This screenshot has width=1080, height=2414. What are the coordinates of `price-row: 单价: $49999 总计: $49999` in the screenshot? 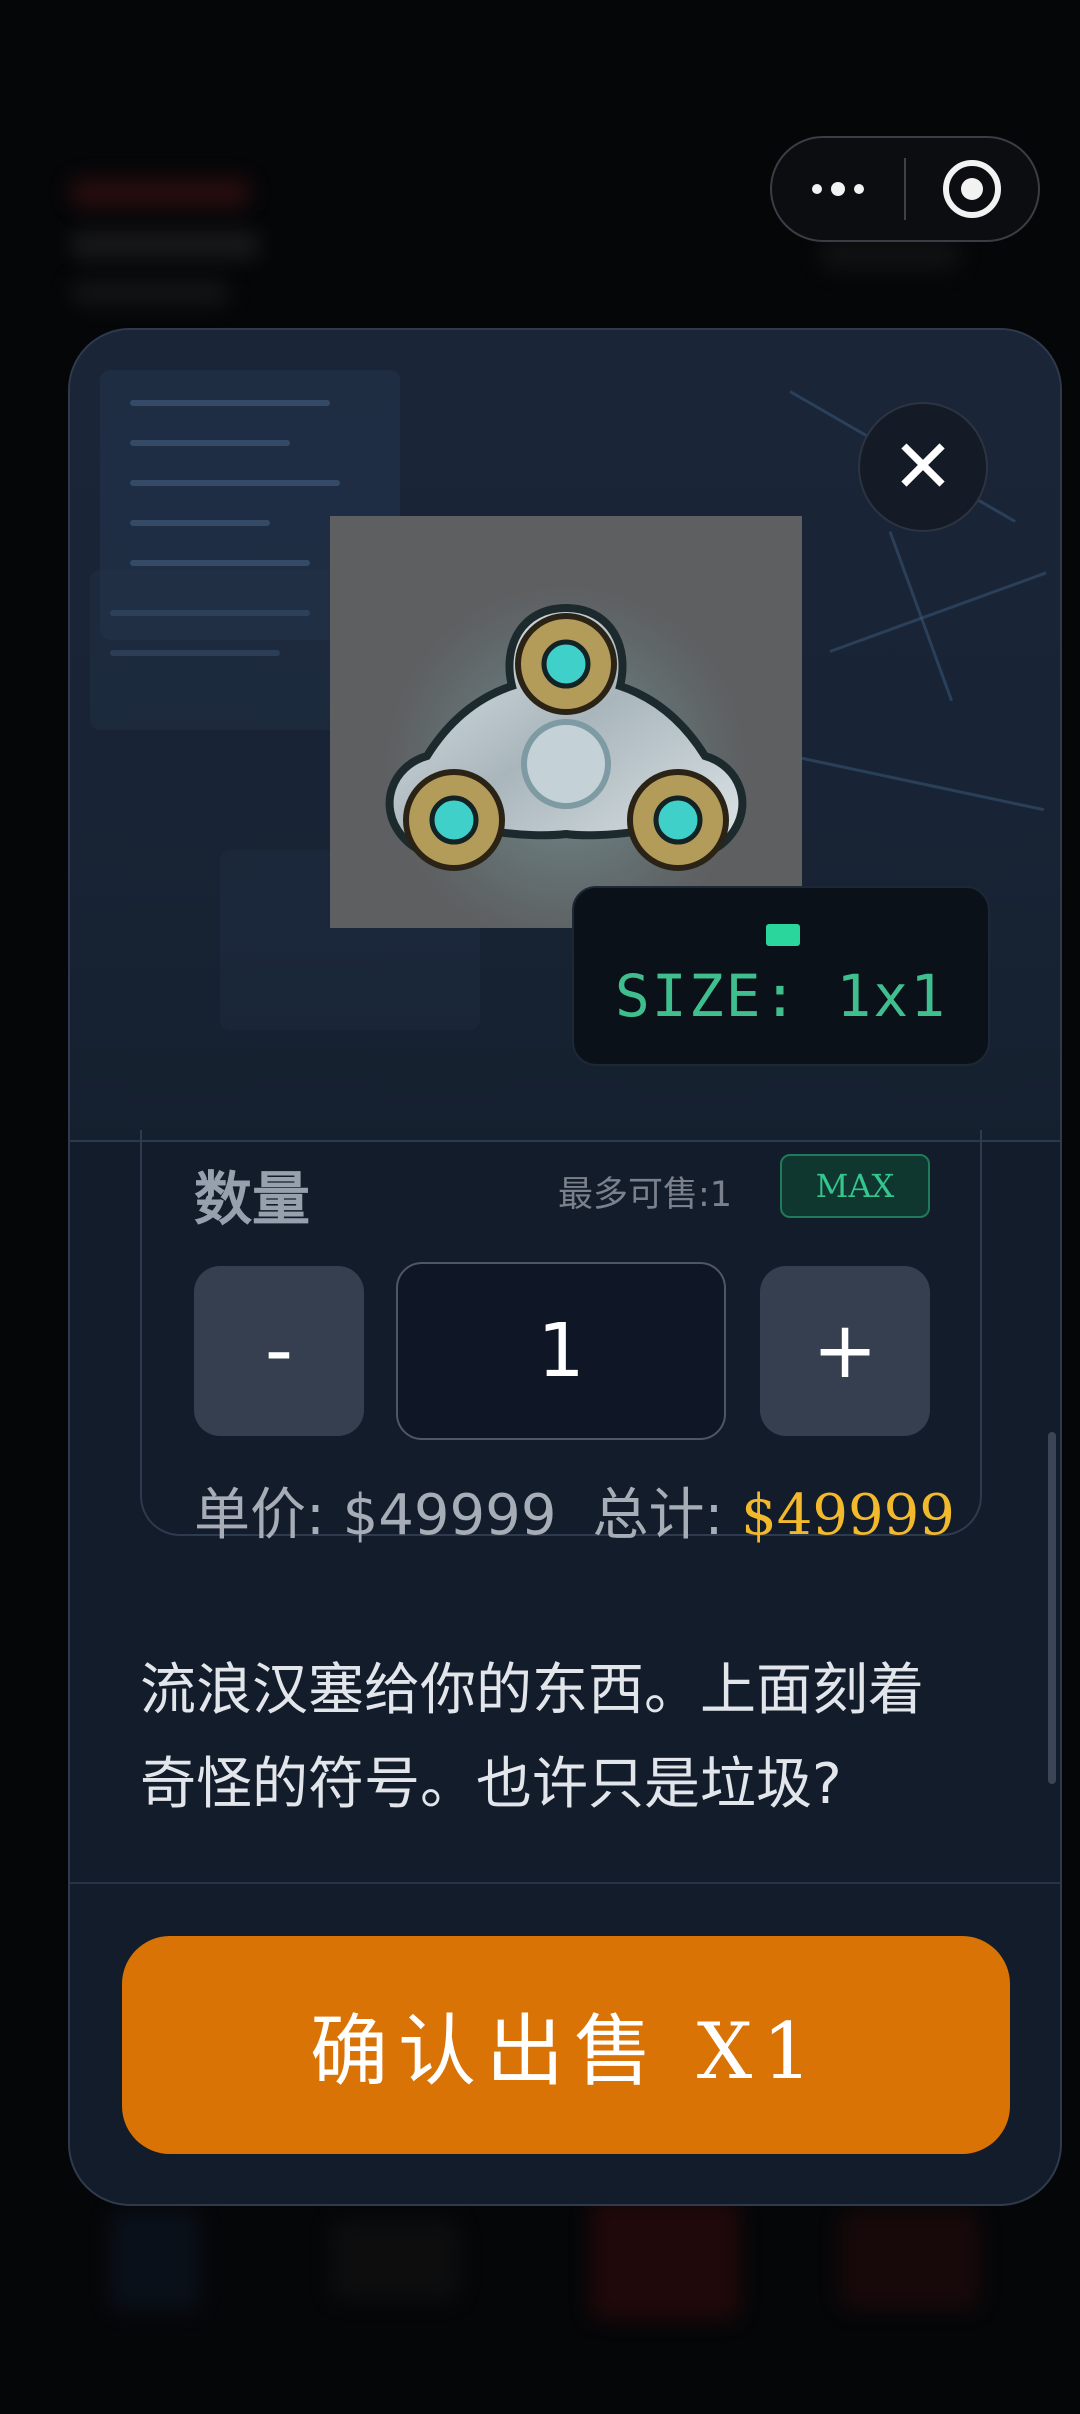 It's located at (574, 1510).